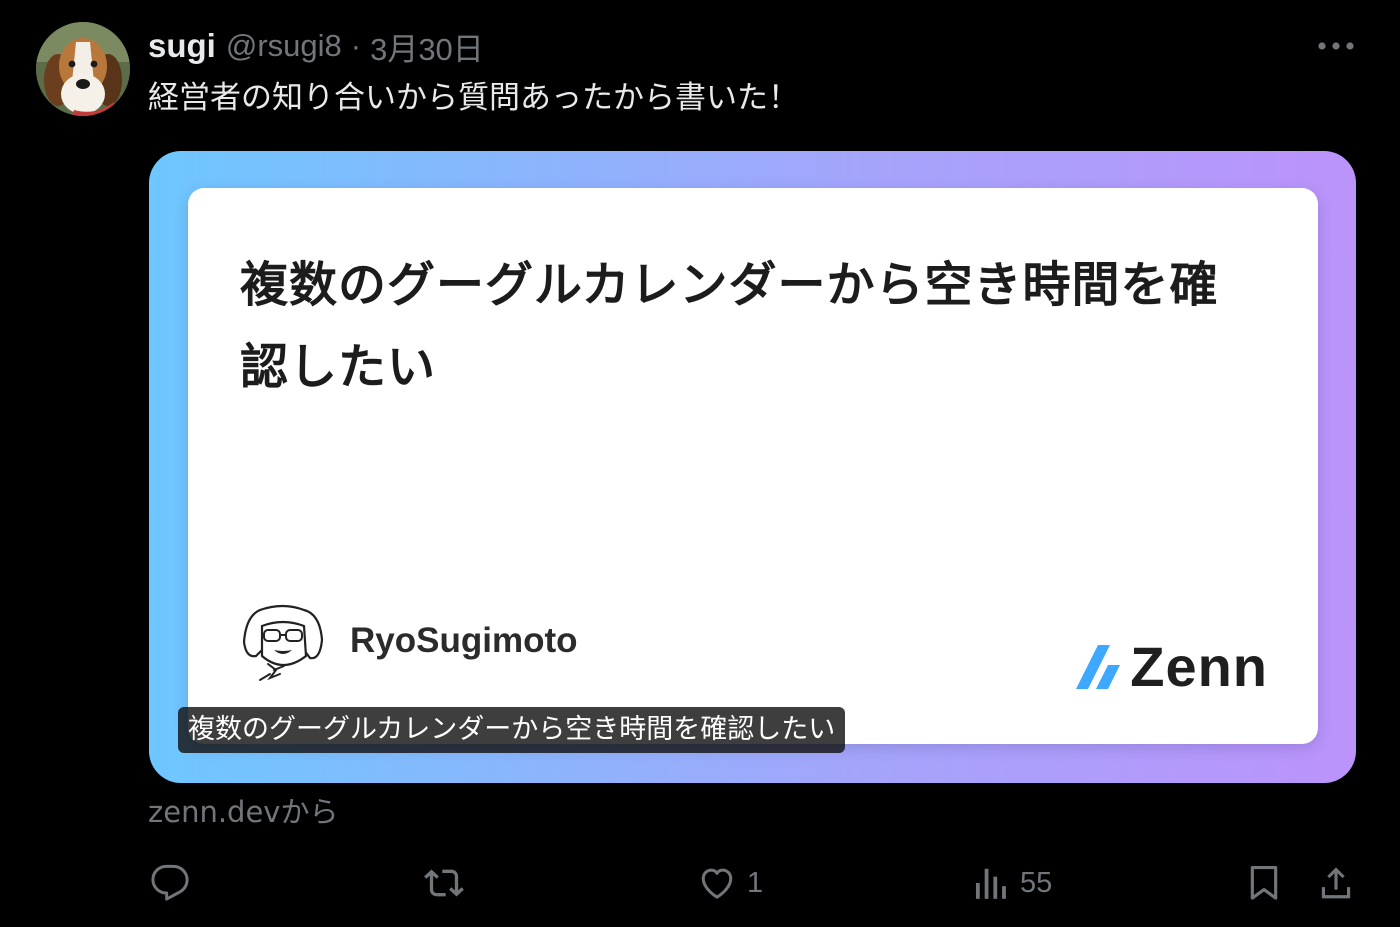 This screenshot has height=927, width=1400. What do you see at coordinates (1012, 883) in the screenshot?
I see `views-button: 55` at bounding box center [1012, 883].